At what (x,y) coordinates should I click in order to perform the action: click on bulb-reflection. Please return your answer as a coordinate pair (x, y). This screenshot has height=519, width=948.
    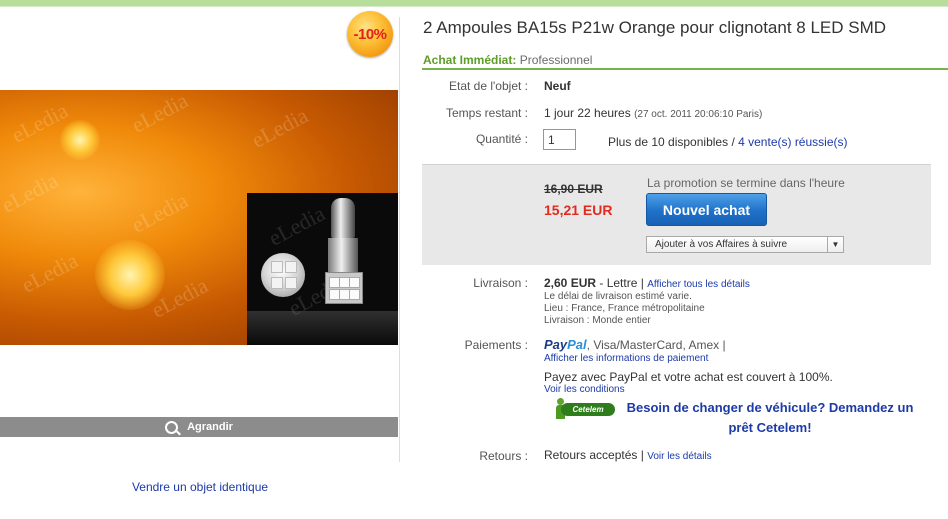
    Looking at the image, I should click on (322, 328).